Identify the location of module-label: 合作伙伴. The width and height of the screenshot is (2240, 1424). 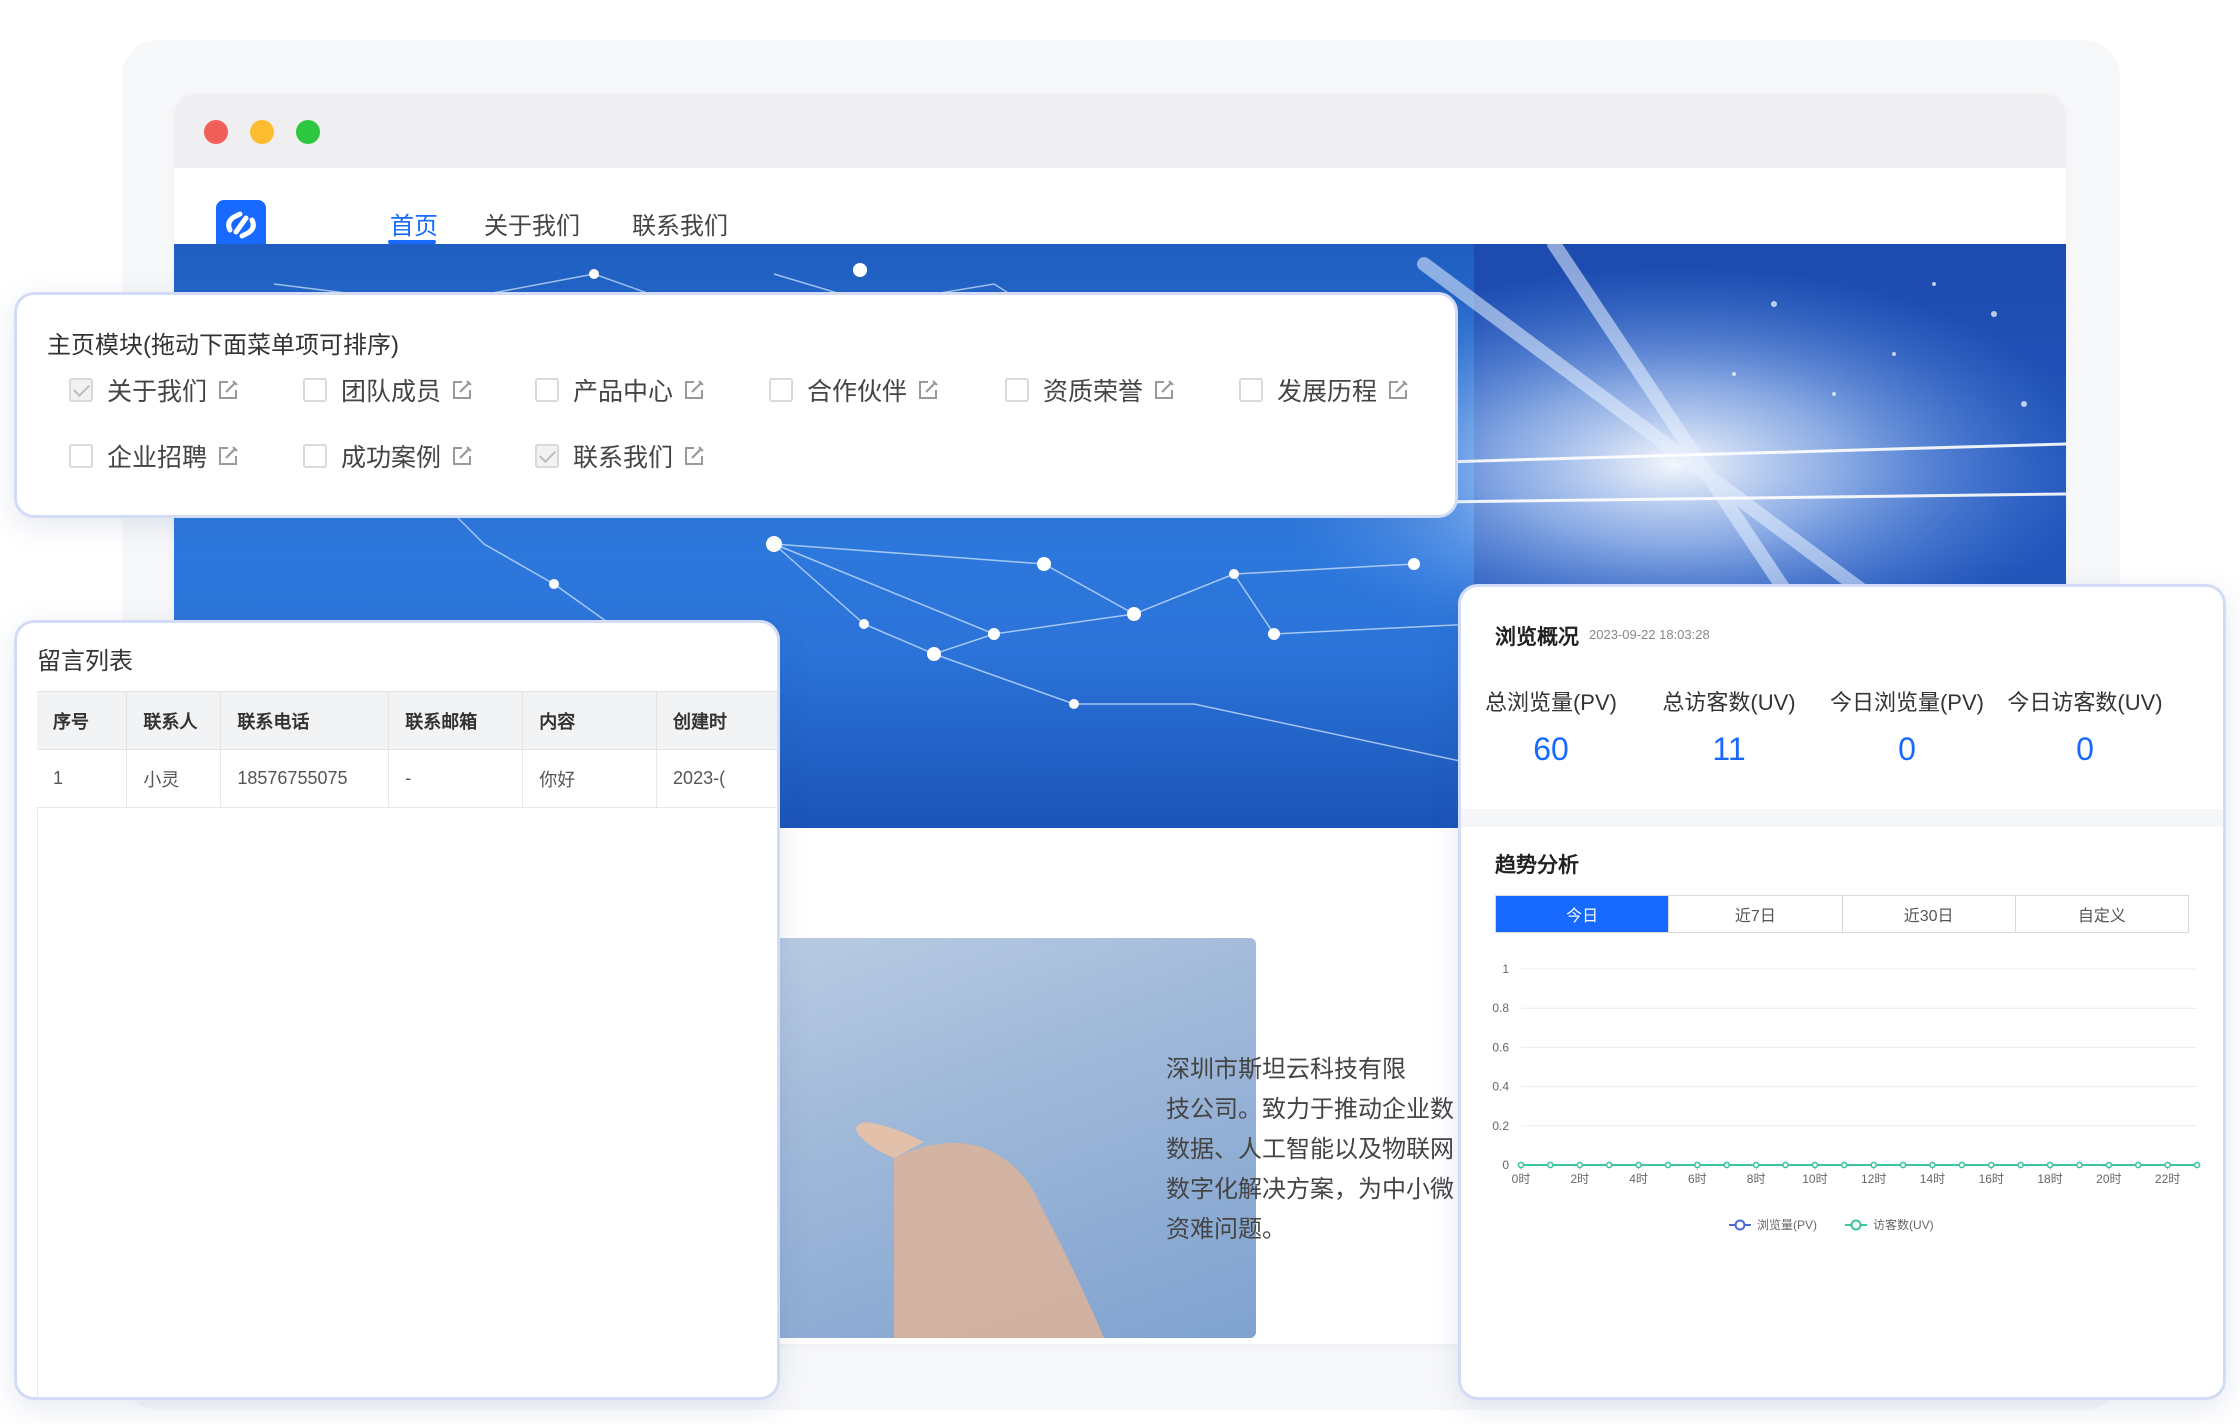
(857, 392).